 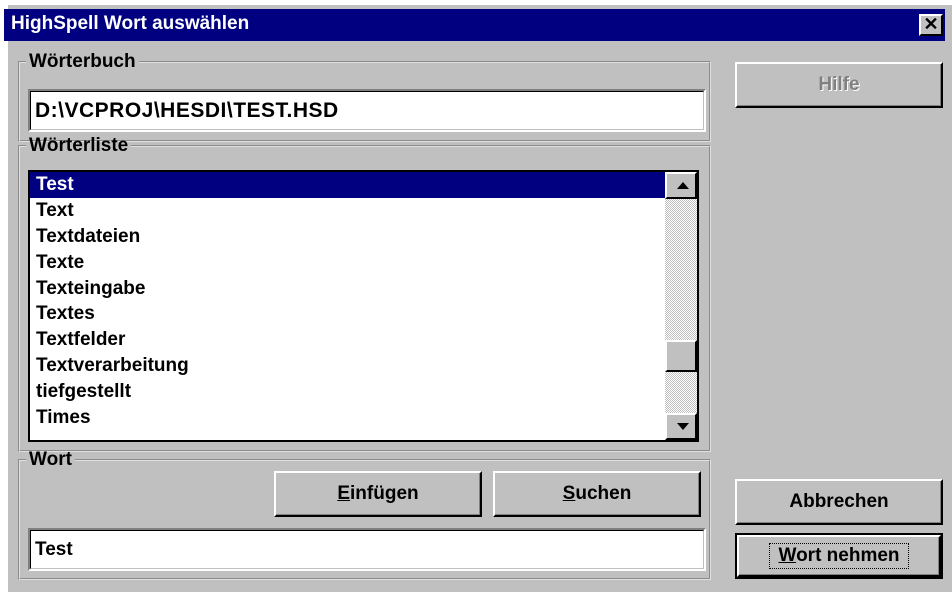 I want to click on word-input: Test, so click(x=367, y=549).